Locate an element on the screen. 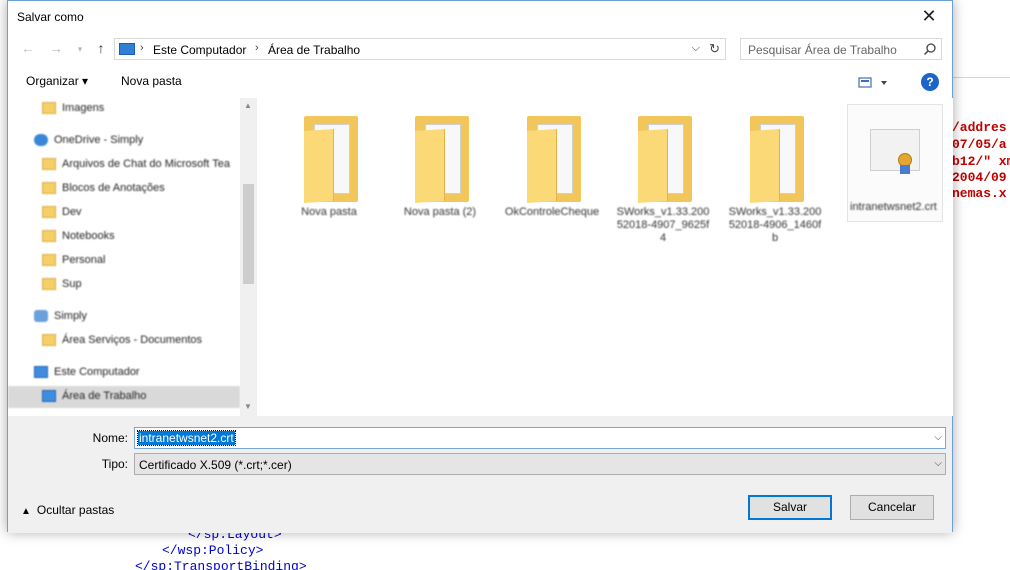 This screenshot has width=1010, height=570. breadcrumb-este-computador: Este Computador is located at coordinates (199, 50).